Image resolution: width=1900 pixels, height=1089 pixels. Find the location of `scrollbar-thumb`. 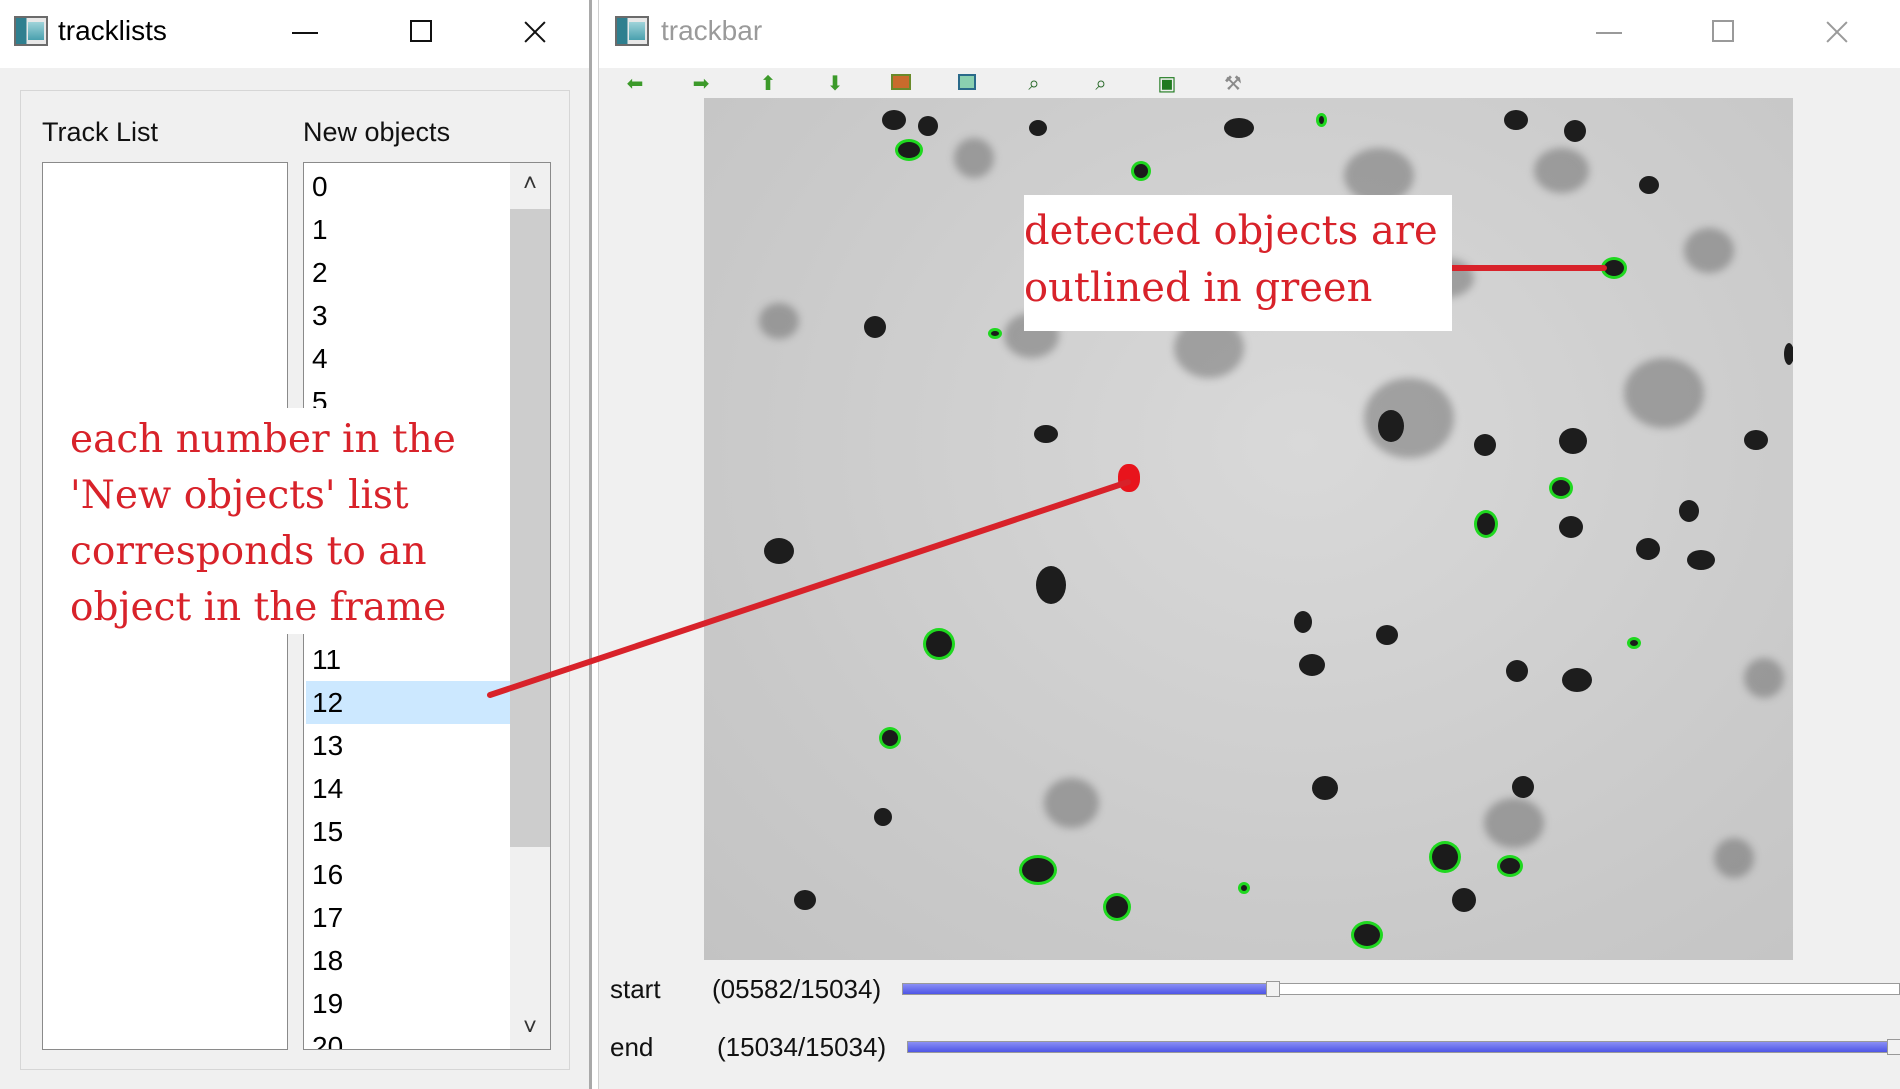

scrollbar-thumb is located at coordinates (530, 528).